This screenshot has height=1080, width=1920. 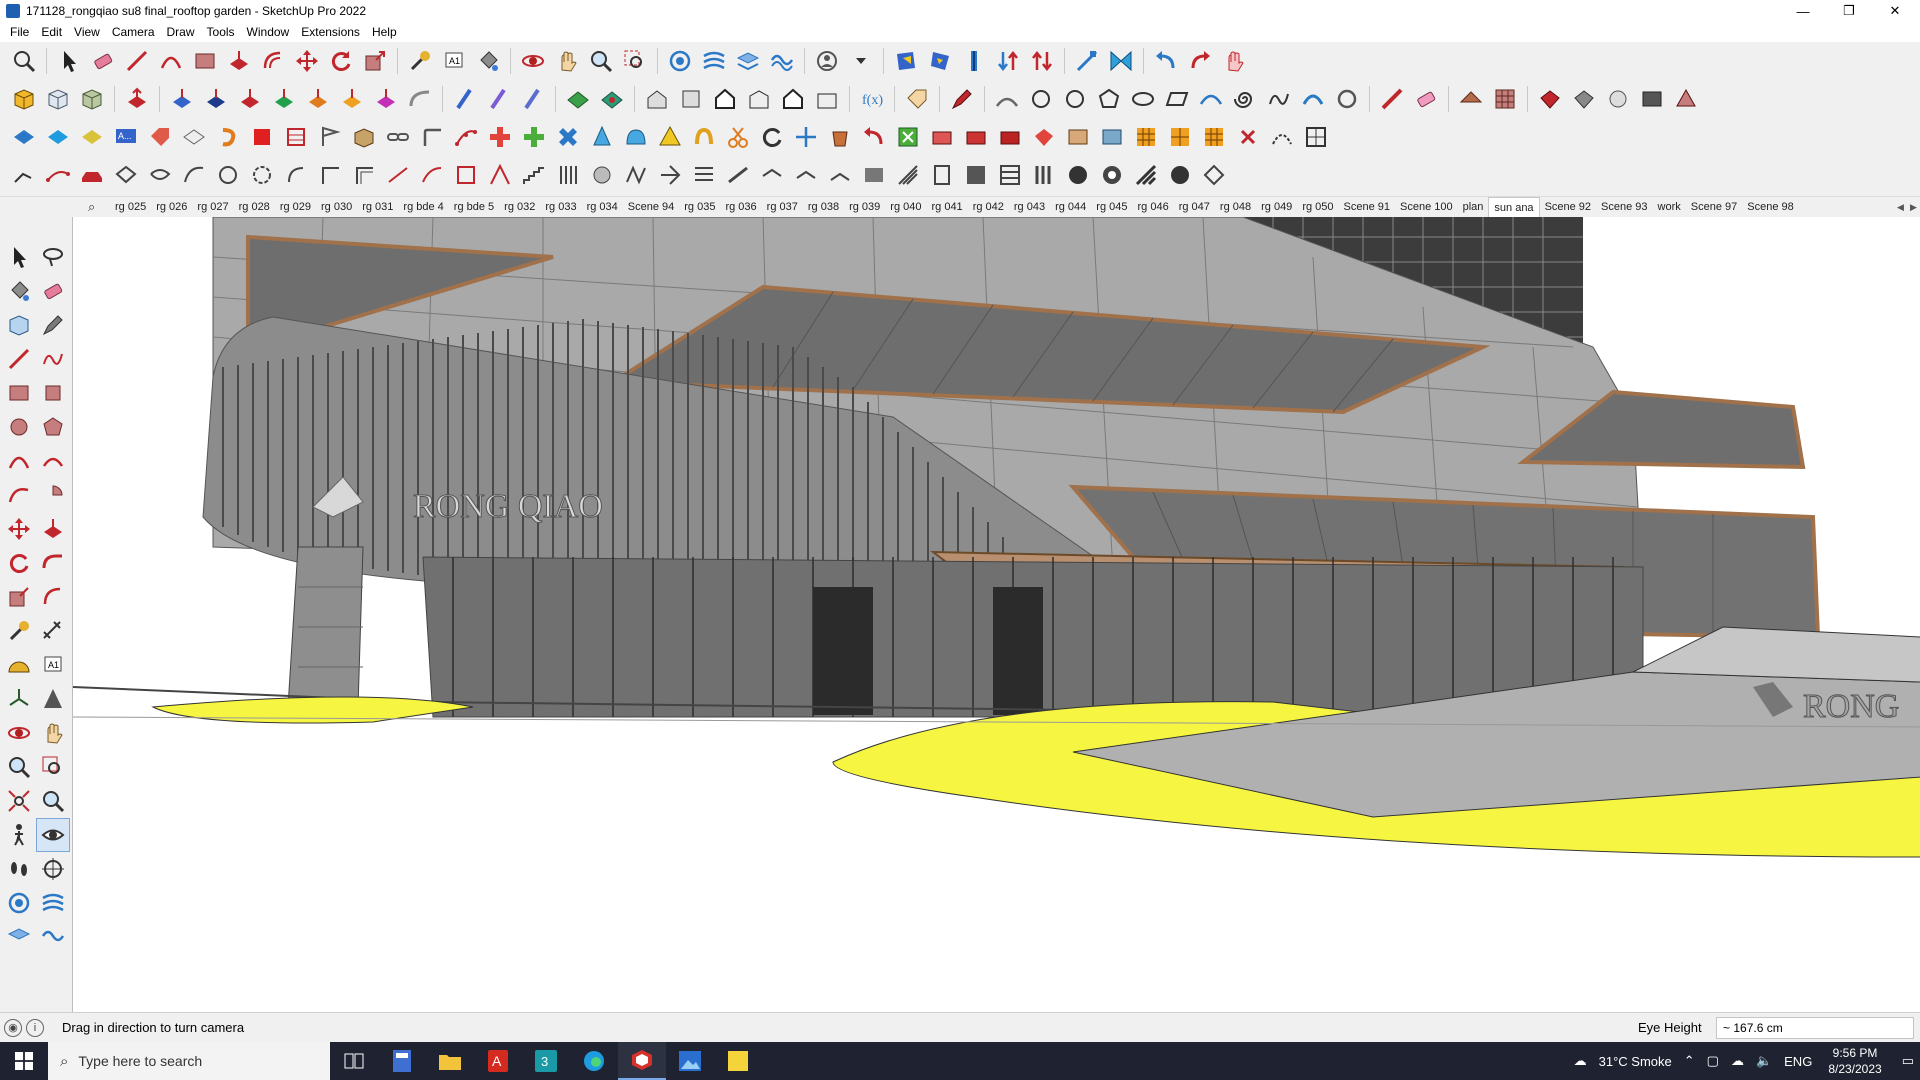 What do you see at coordinates (704, 137) in the screenshot?
I see `orange-arc-icon` at bounding box center [704, 137].